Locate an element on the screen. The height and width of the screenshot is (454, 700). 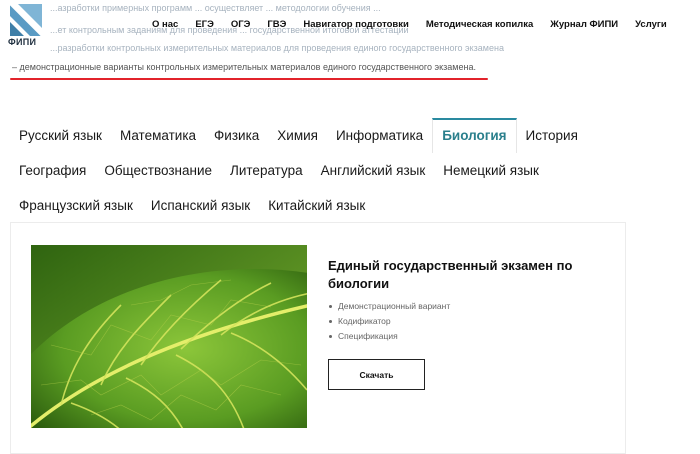
list-item-demo: Демонстрационный вариант is located at coordinates (389, 306).